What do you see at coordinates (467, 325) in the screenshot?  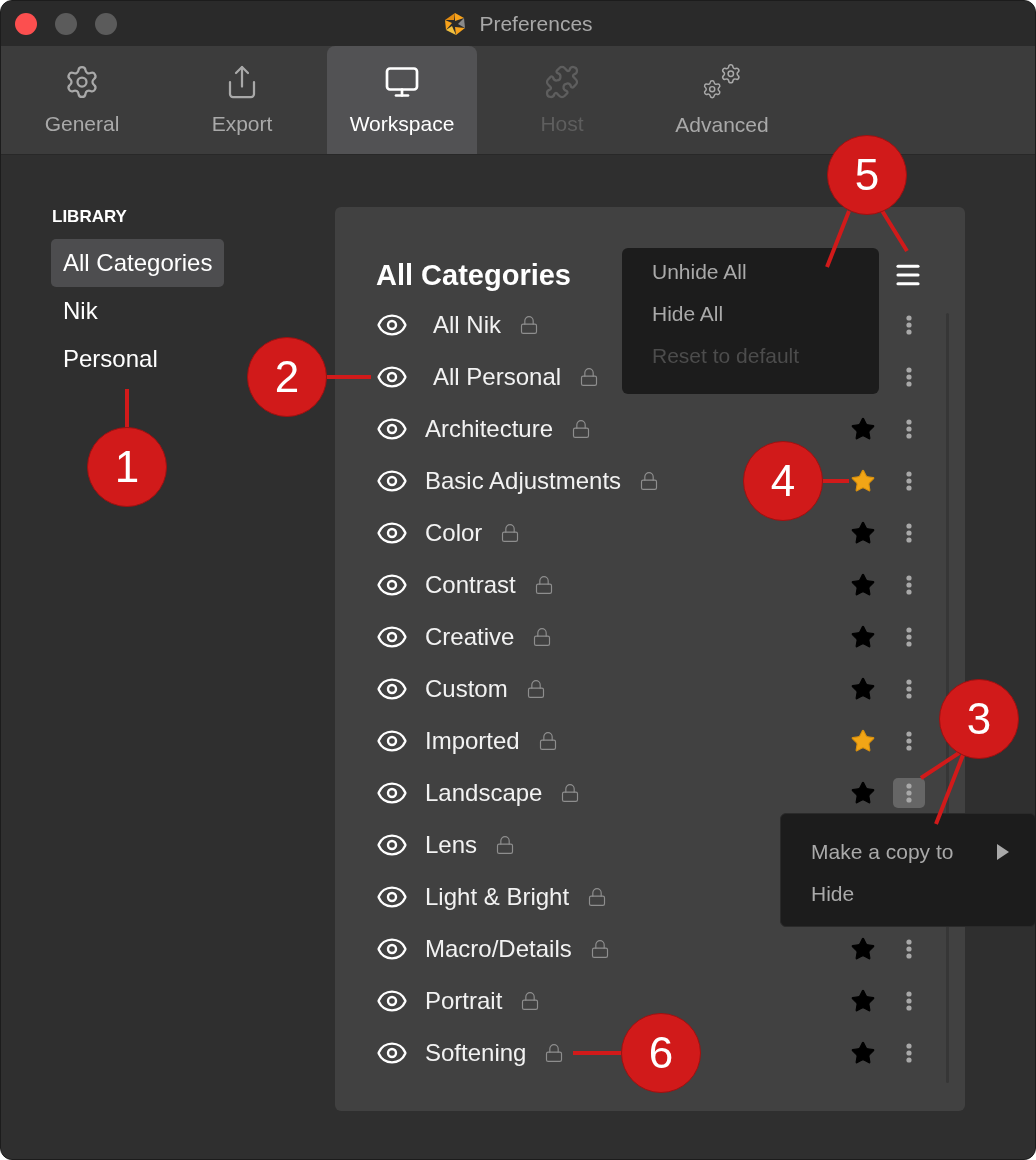 I see `category-name: All Nik` at bounding box center [467, 325].